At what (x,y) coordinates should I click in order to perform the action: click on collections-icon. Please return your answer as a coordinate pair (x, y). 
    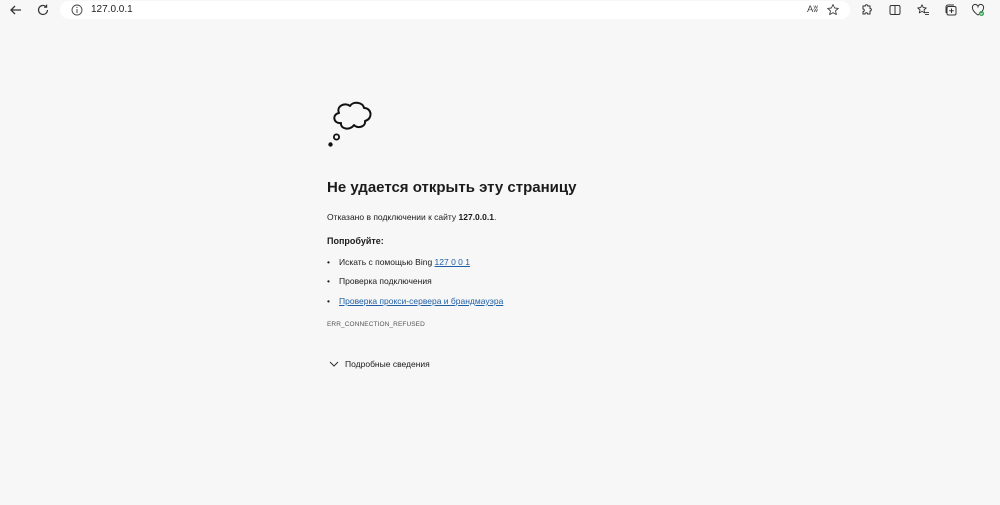
    Looking at the image, I should click on (951, 10).